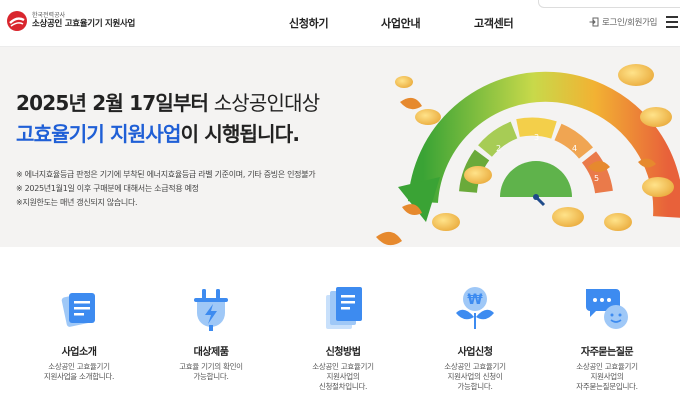 The width and height of the screenshot is (680, 400). Describe the element at coordinates (343, 352) in the screenshot. I see `service-title: 신청방법` at that location.